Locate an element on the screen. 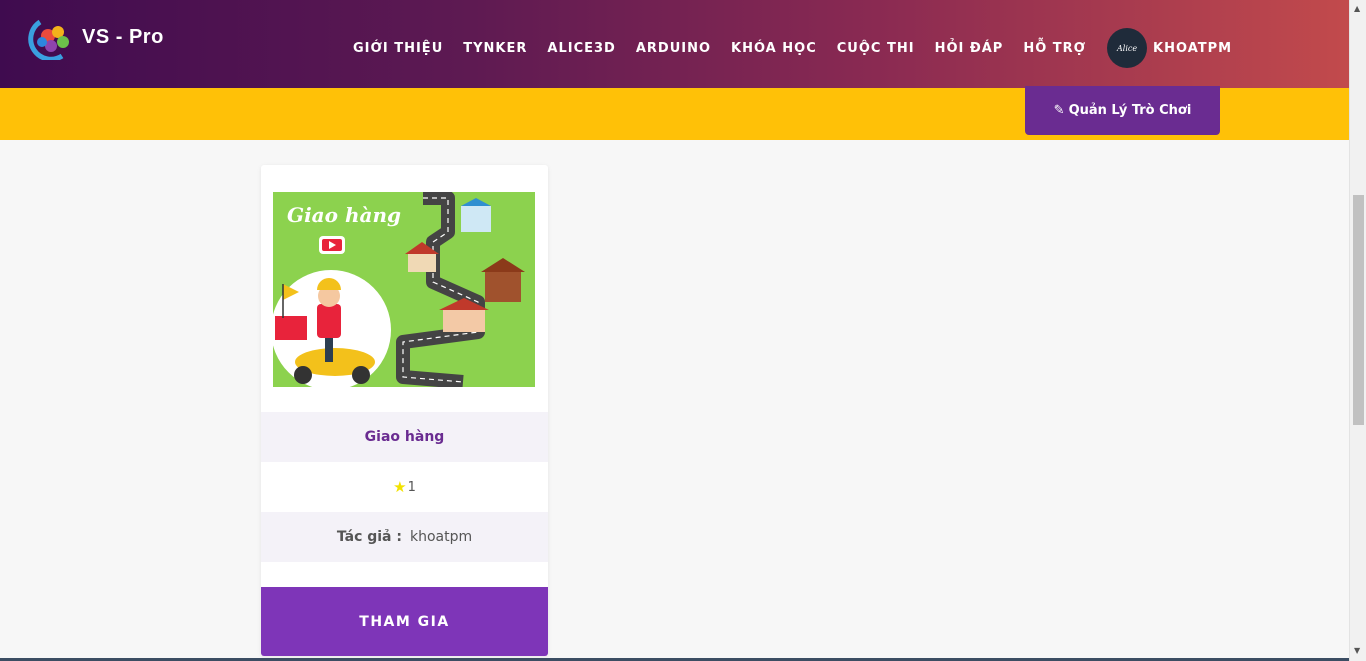 This screenshot has width=1366, height=661. manage-games-button: ✎ Quản Lý Trò Chơi is located at coordinates (1122, 110).